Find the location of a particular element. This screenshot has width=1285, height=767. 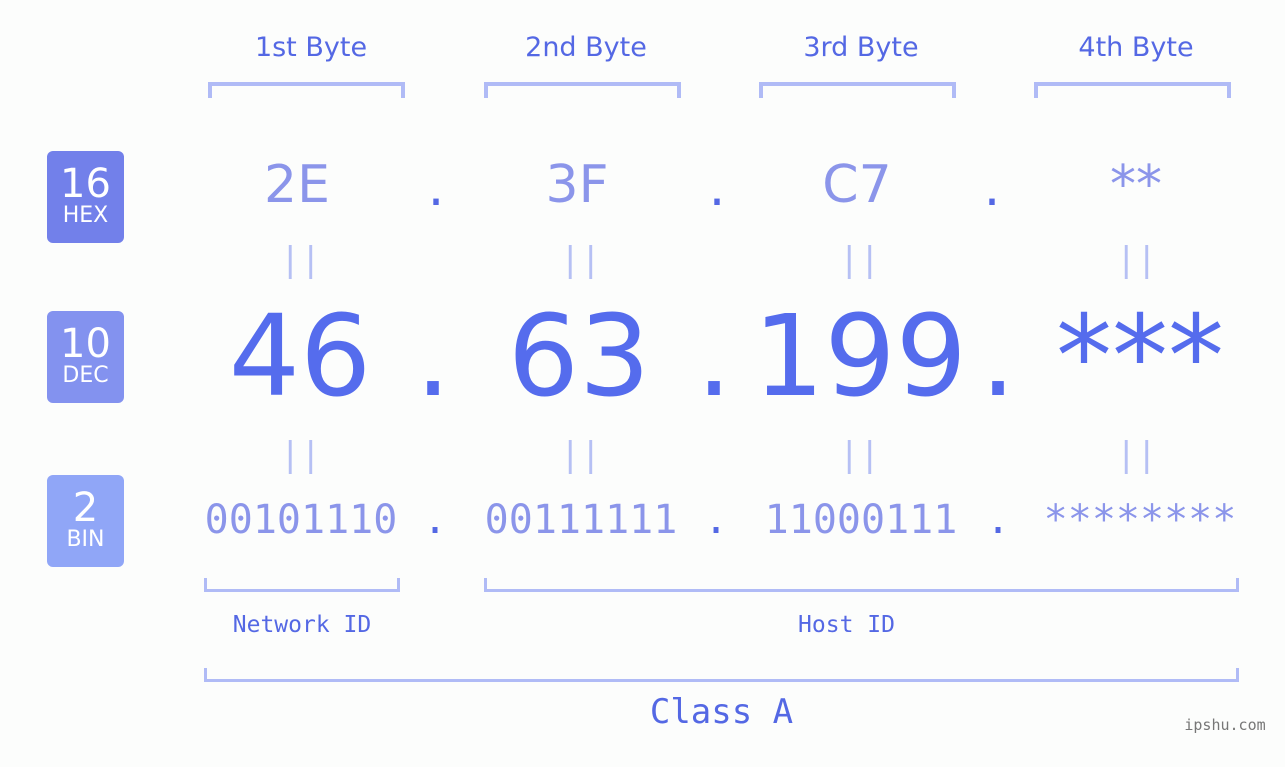

dec-byte-1: 46 is located at coordinates (300, 357).